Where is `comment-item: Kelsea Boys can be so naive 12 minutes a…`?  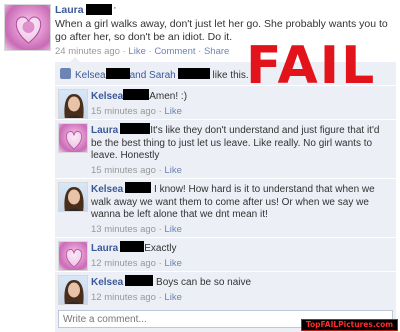 comment-item: Kelsea Boys can be so naive 12 minutes a… is located at coordinates (225, 288).